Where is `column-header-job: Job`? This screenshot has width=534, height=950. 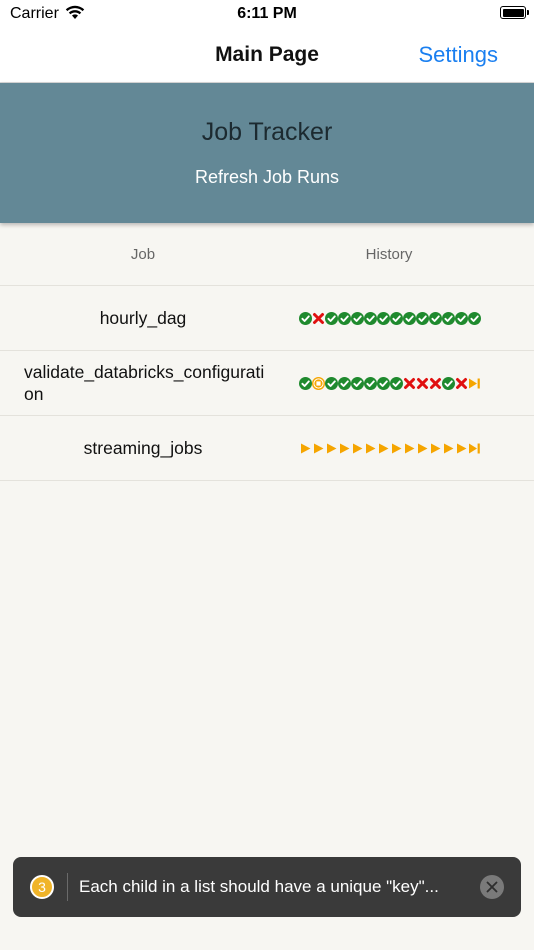
column-header-job: Job is located at coordinates (143, 254).